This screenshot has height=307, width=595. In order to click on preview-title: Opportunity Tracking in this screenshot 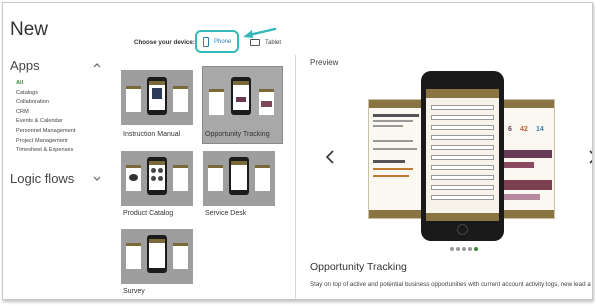, I will do `click(358, 267)`.